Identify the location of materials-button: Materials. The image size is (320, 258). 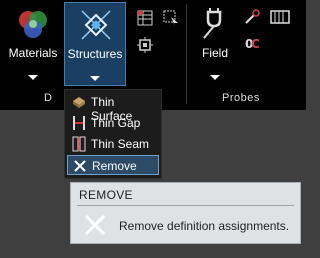
(33, 44).